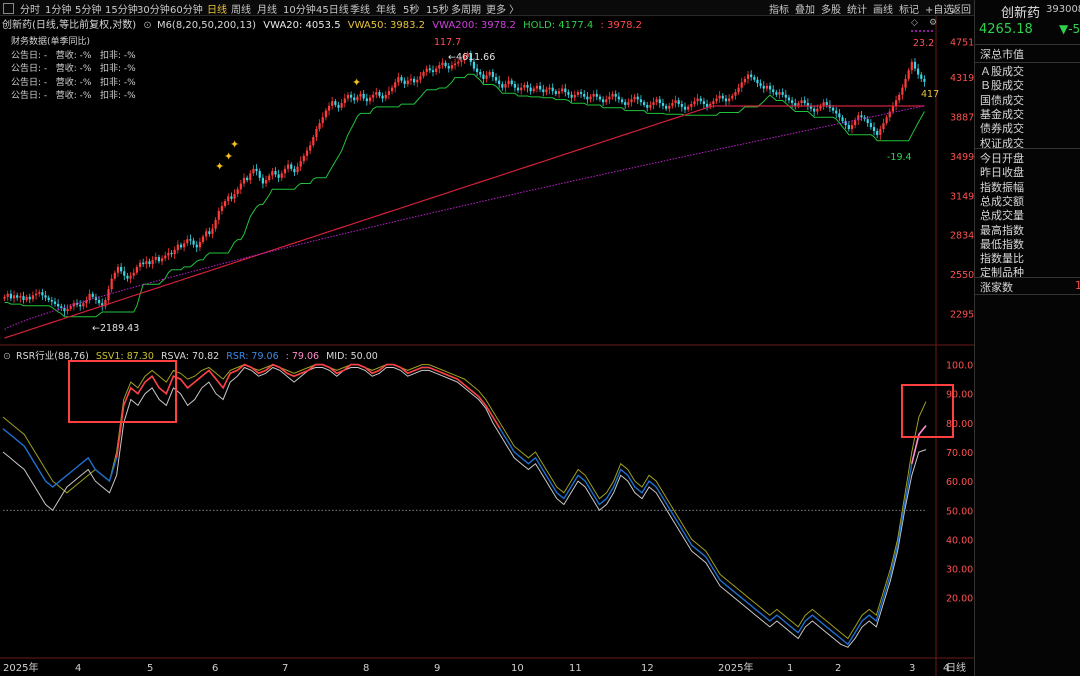  I want to click on x-tick-label: 1, so click(790, 668).